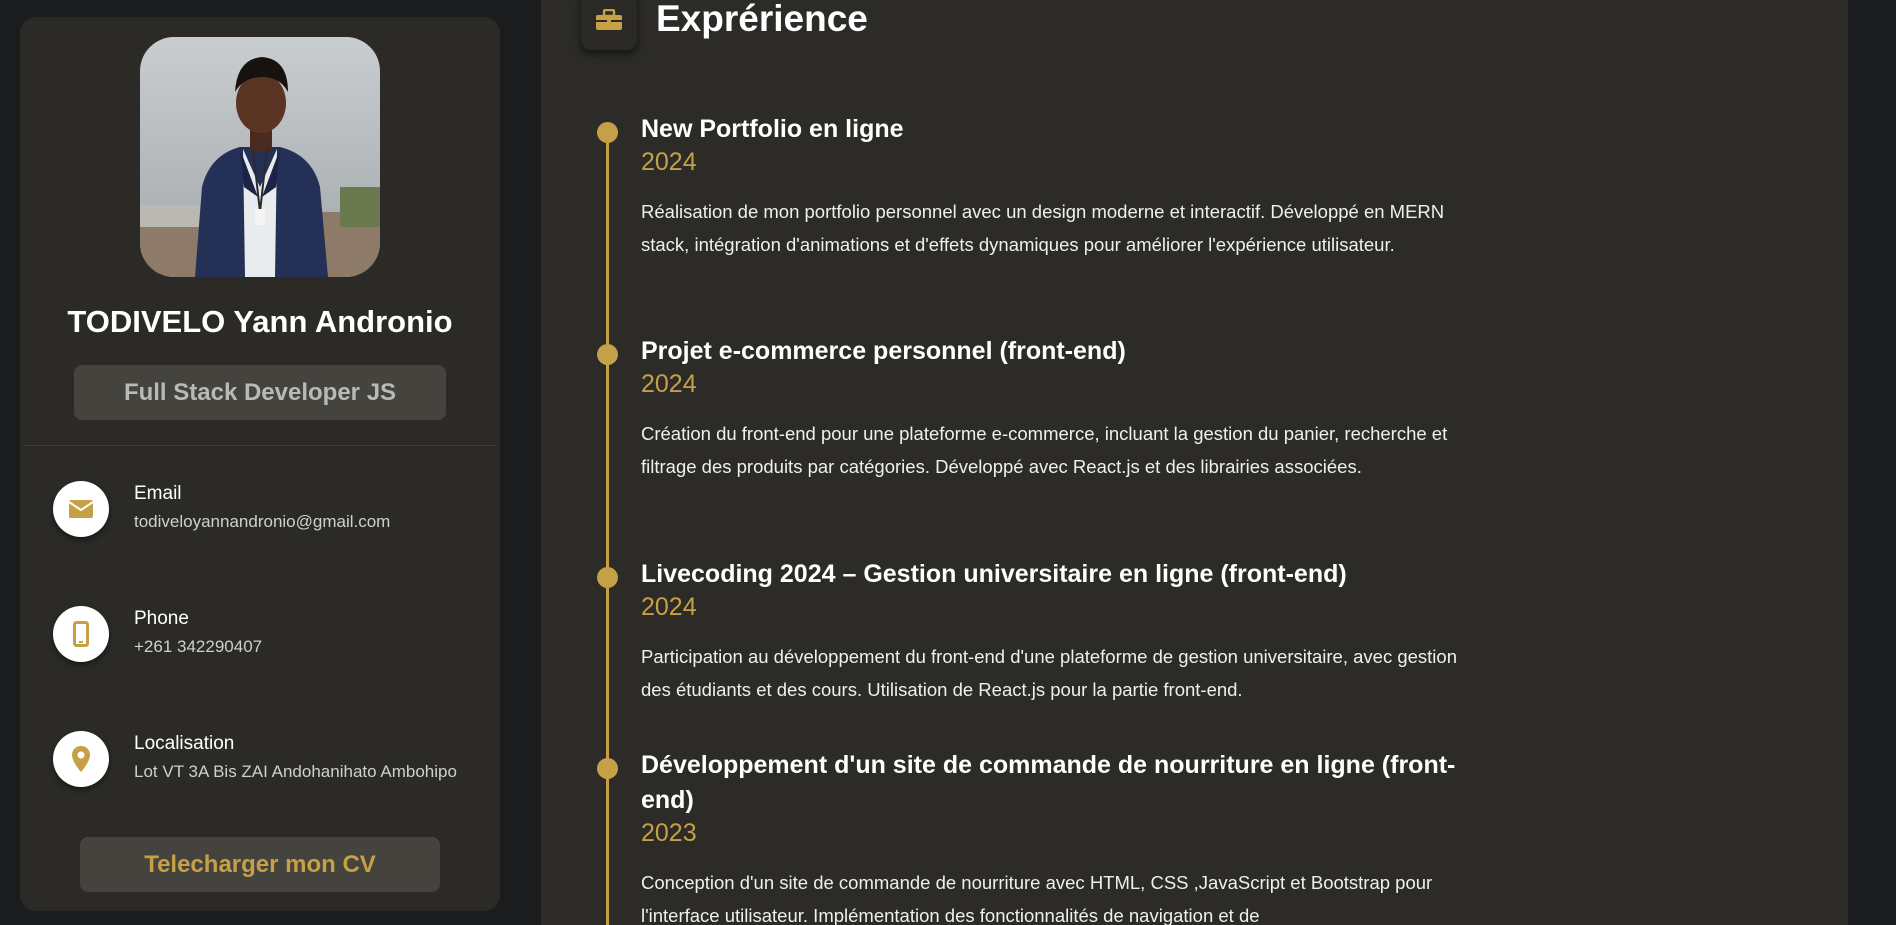  What do you see at coordinates (260, 392) in the screenshot?
I see `role-badge: Full Stack Developer JS` at bounding box center [260, 392].